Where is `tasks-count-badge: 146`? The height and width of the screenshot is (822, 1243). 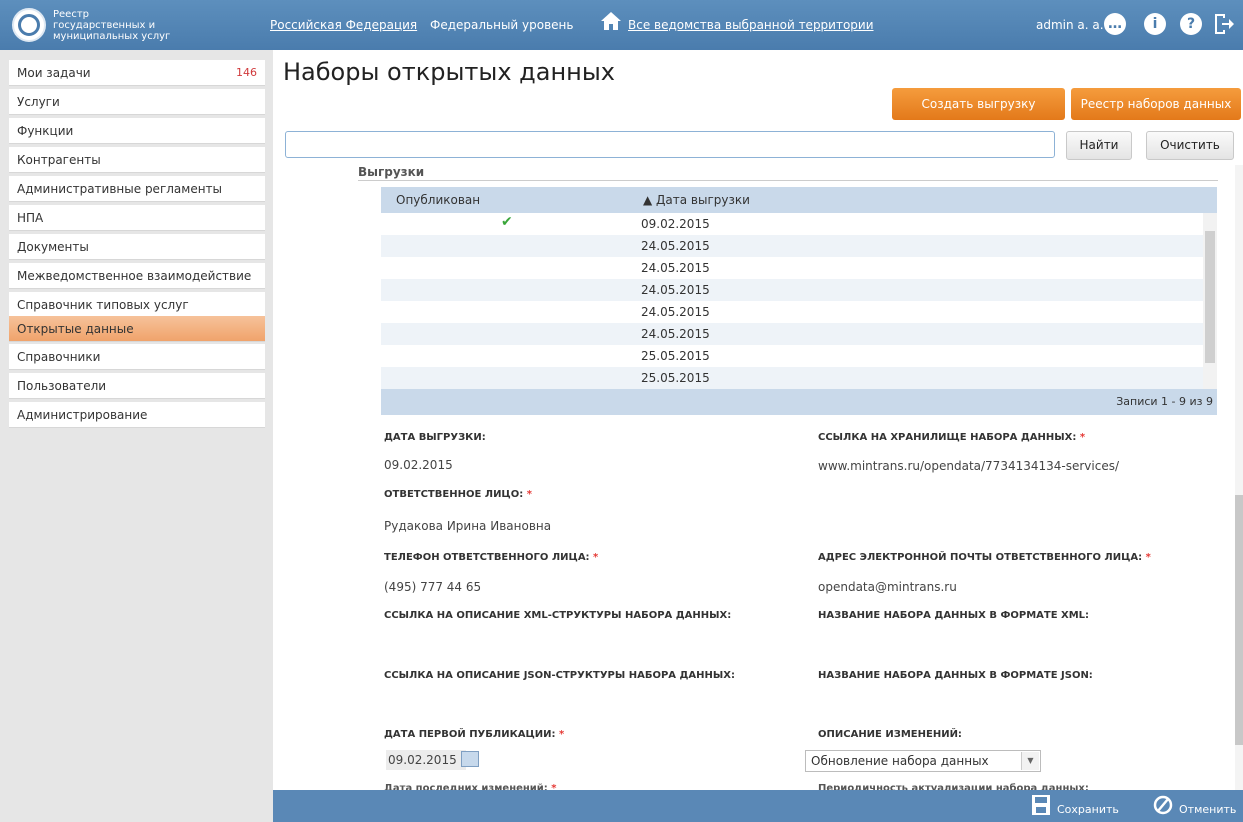 tasks-count-badge: 146 is located at coordinates (246, 72).